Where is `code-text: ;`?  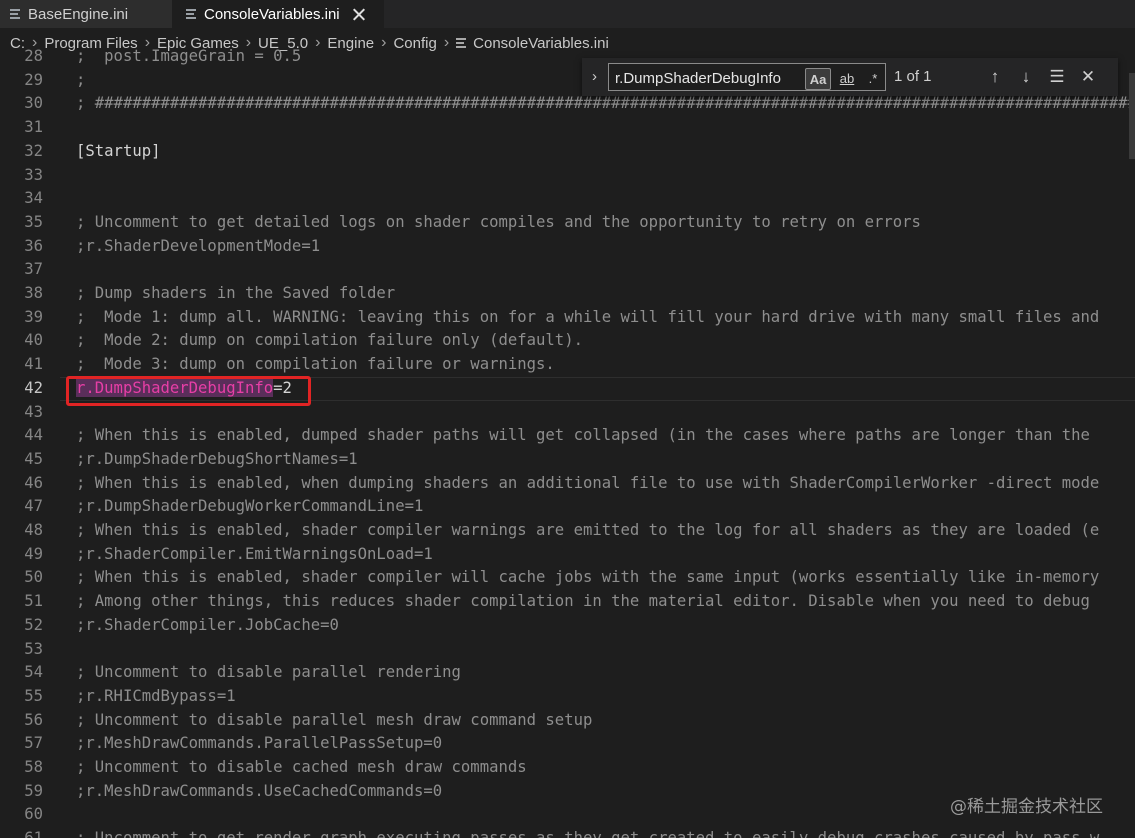
code-text: ; is located at coordinates (81, 79).